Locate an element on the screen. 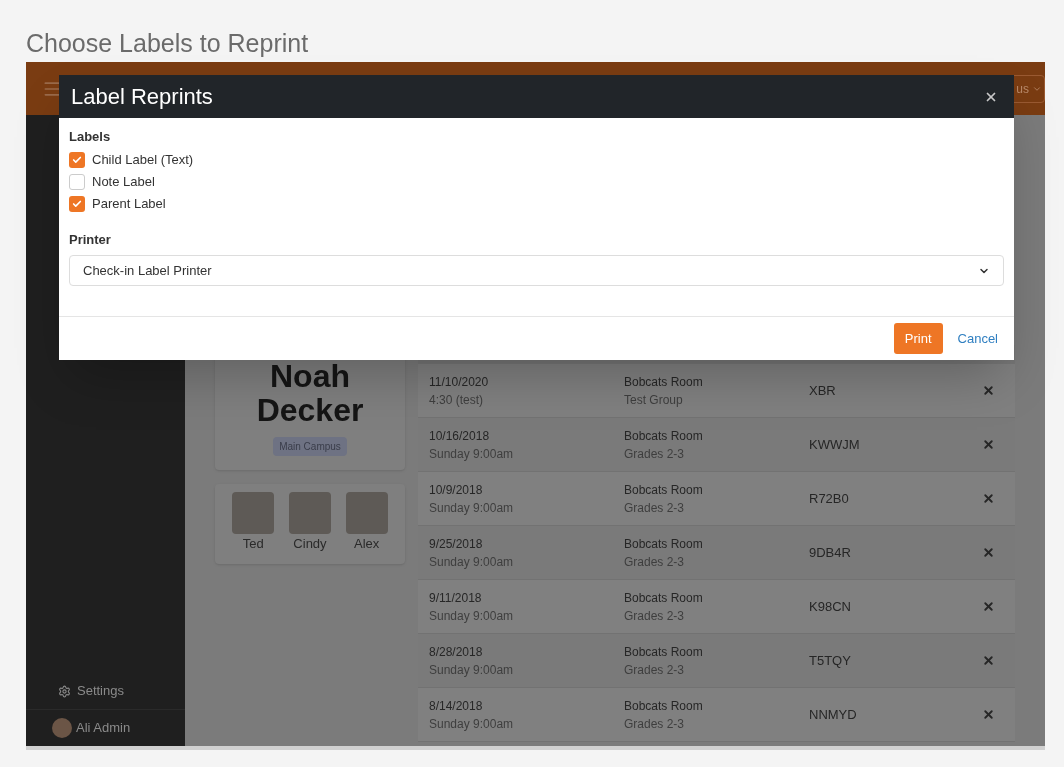 Image resolution: width=1064 pixels, height=767 pixels. code-text: R72B0 is located at coordinates (829, 498).